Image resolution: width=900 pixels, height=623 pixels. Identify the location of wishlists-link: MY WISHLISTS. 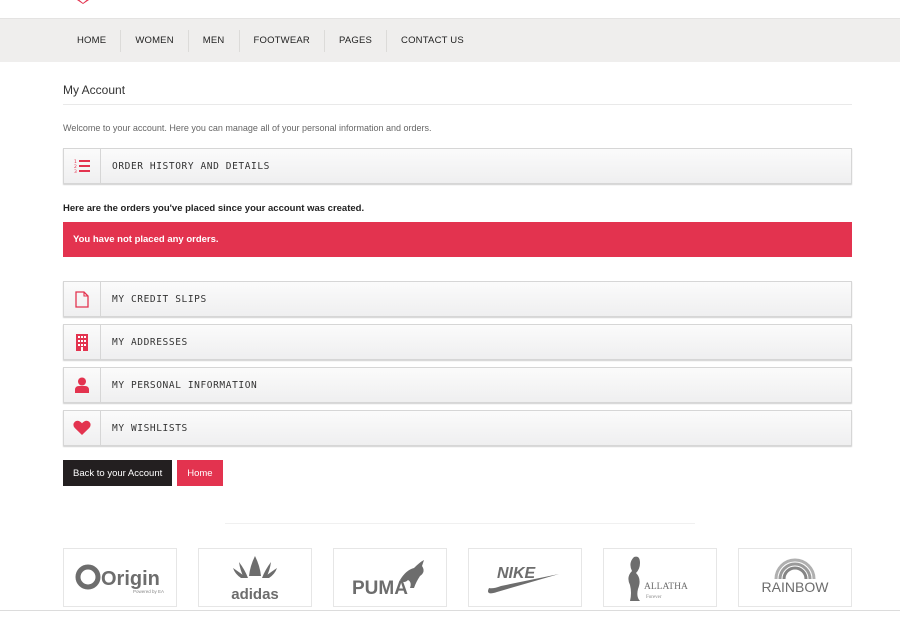
(457, 428).